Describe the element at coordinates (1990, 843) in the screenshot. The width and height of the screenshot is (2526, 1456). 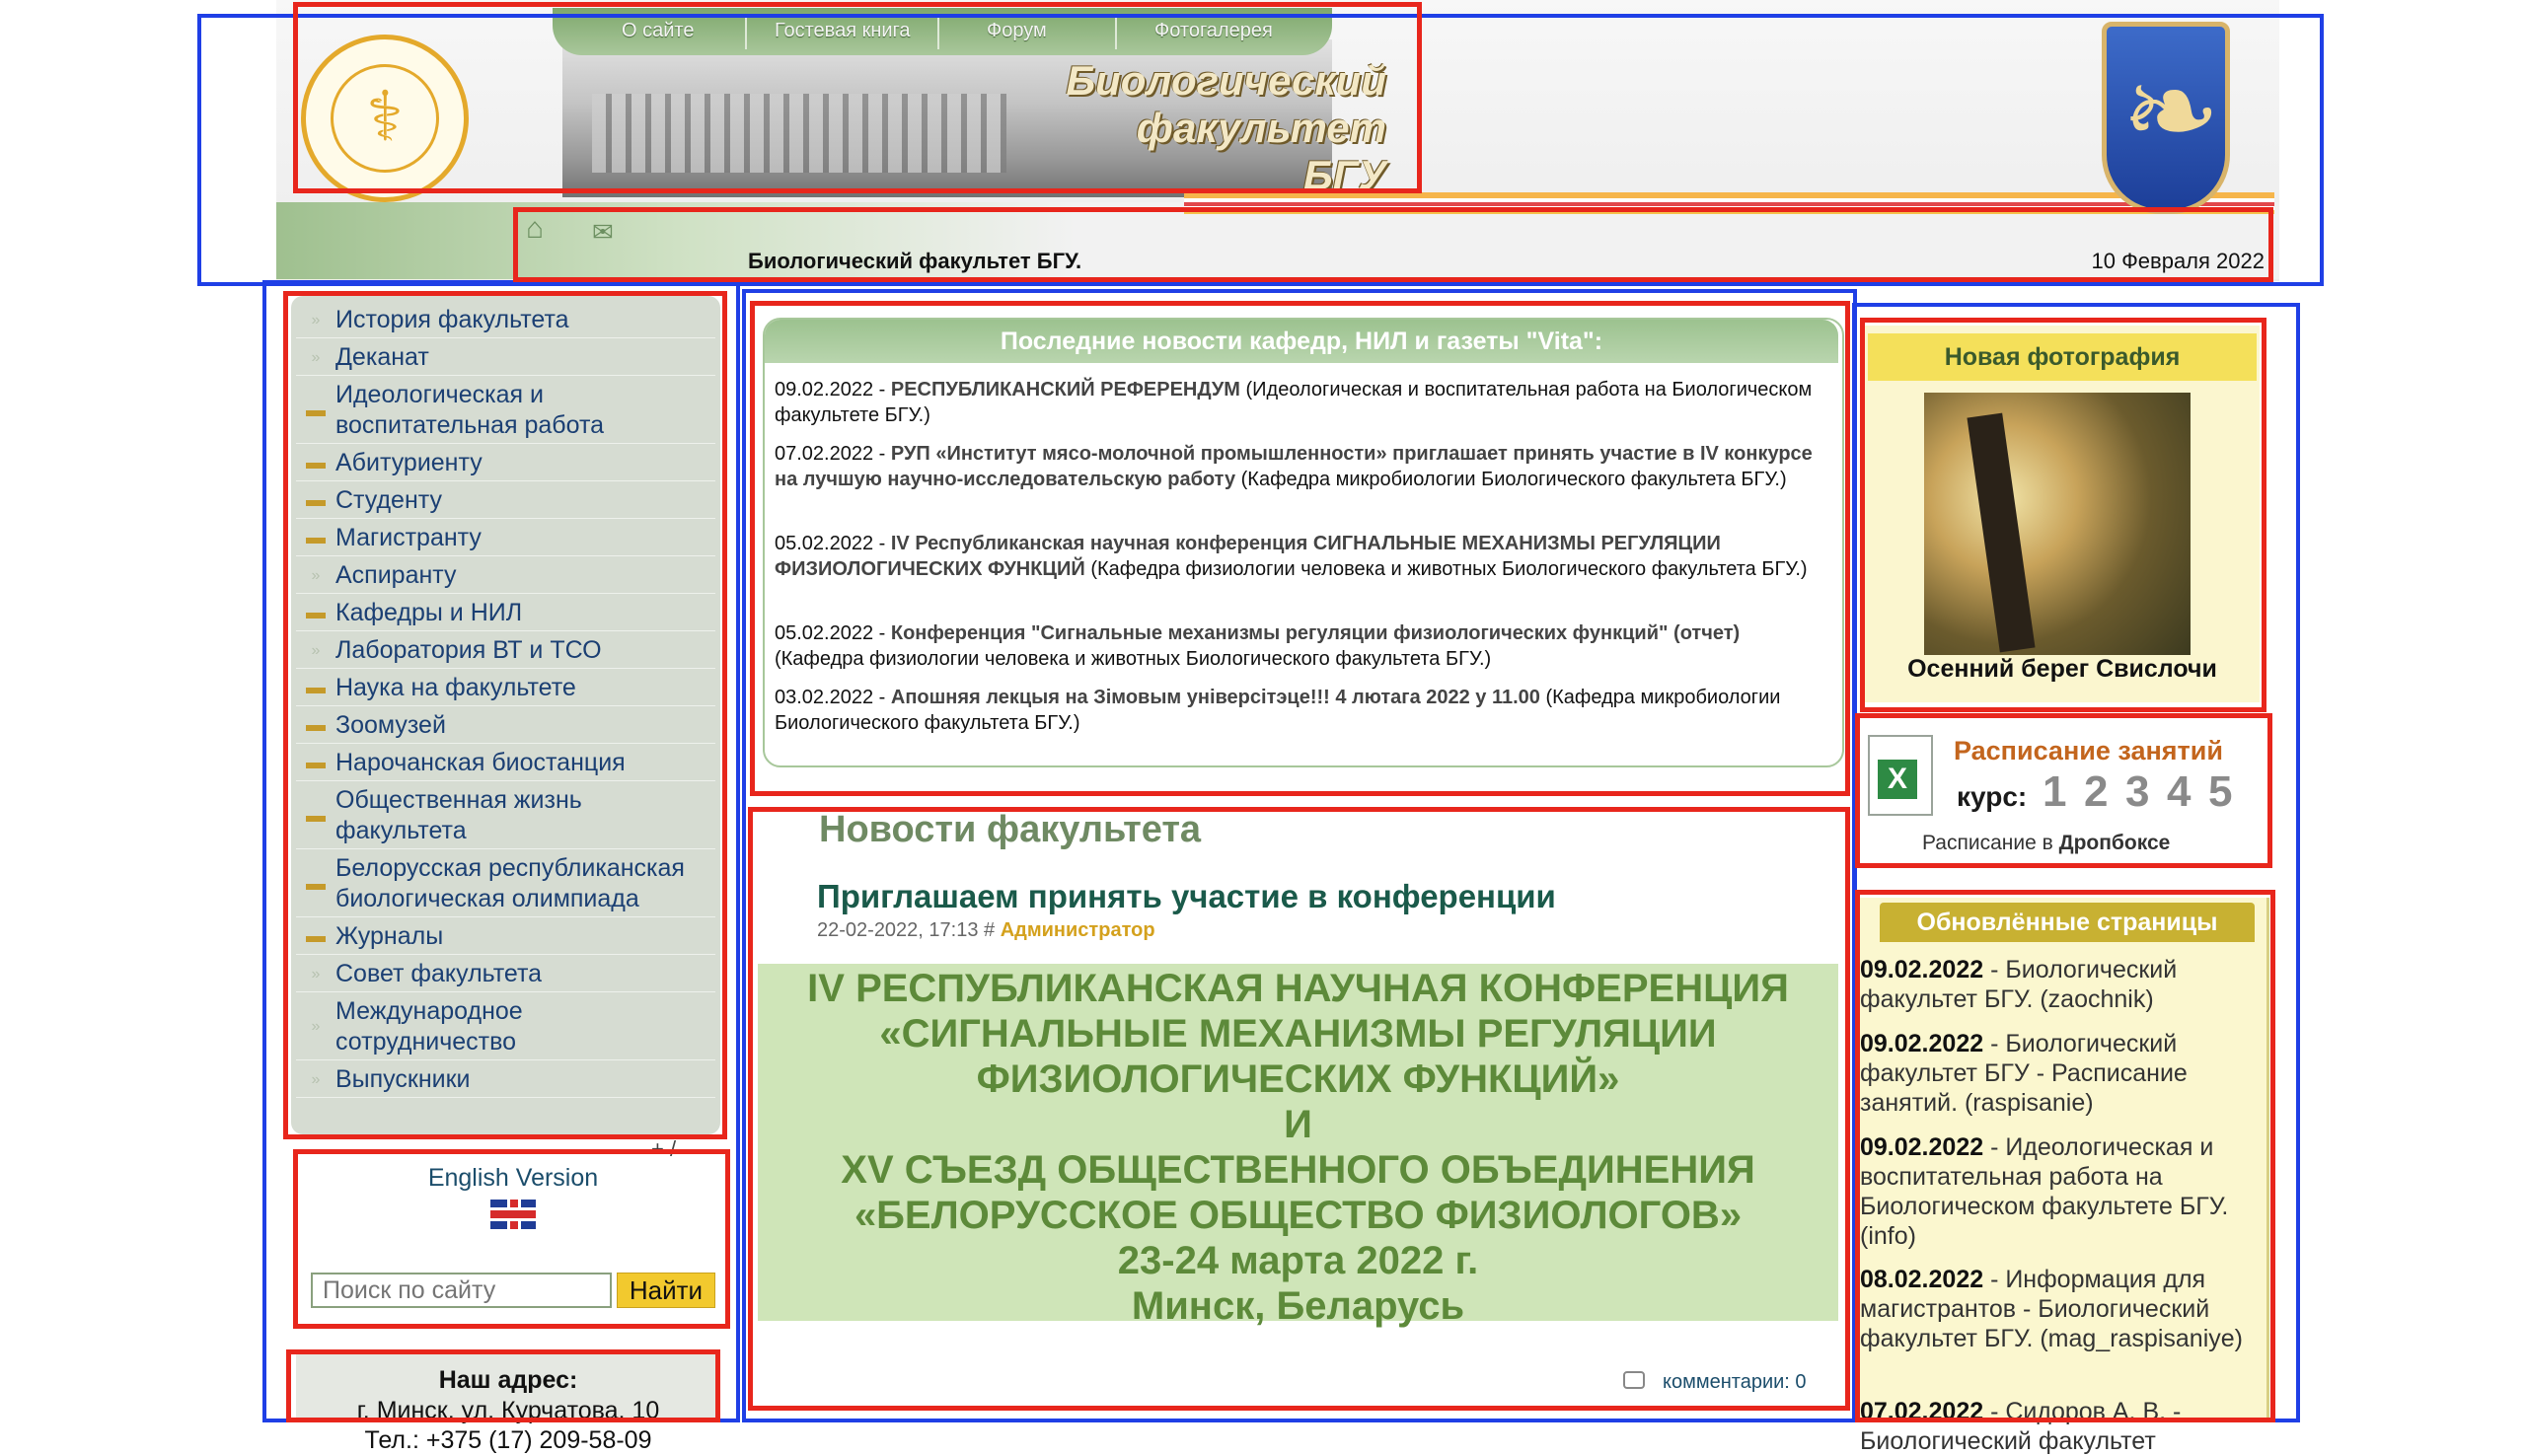
I see `dropbox-prefix: Расписание в` at that location.